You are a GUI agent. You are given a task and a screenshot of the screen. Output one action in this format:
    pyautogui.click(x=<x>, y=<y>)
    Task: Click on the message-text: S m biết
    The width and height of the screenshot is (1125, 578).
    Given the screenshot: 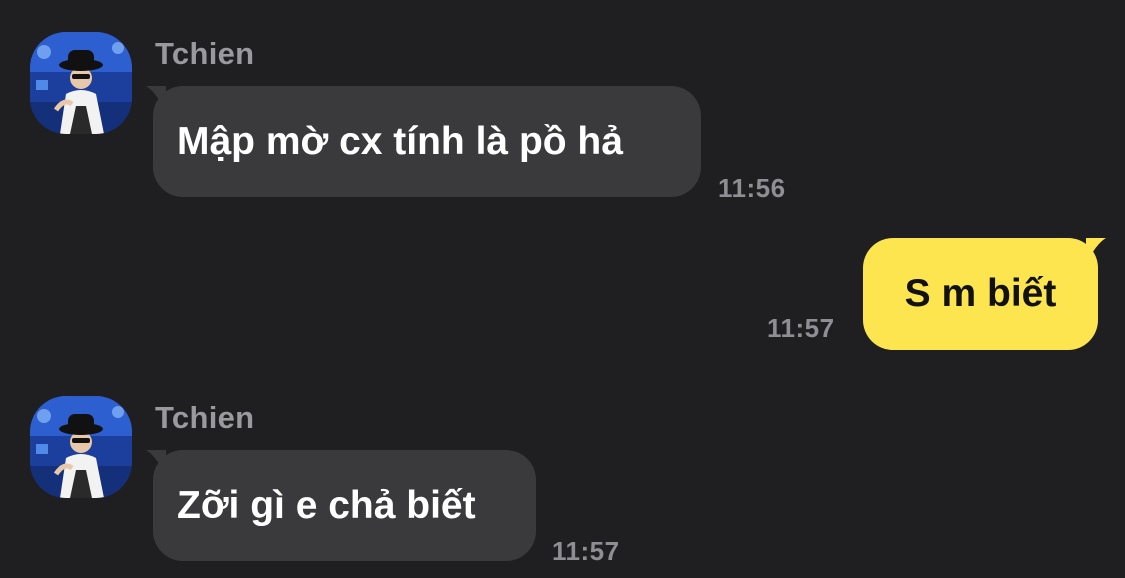 What is the action you would take?
    pyautogui.click(x=980, y=293)
    